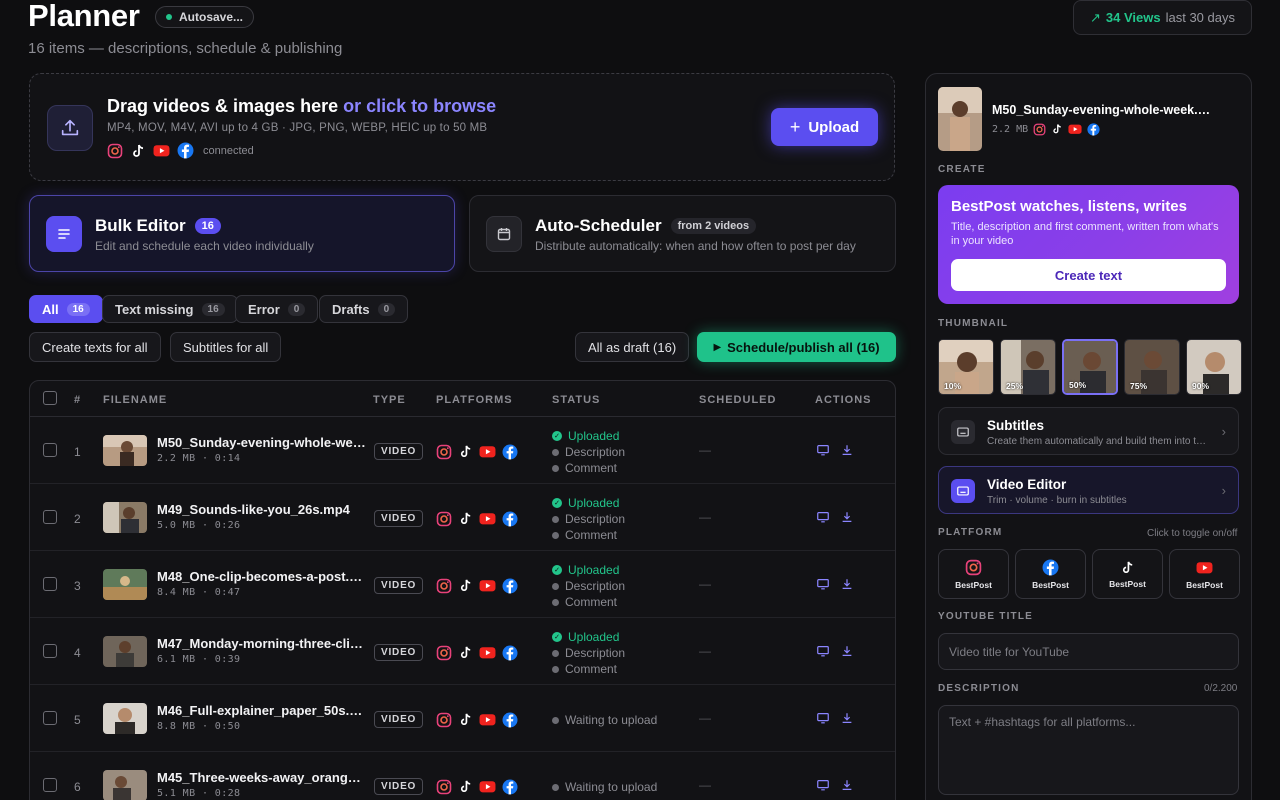  Describe the element at coordinates (444, 653) in the screenshot. I see `instagram-icon` at that location.